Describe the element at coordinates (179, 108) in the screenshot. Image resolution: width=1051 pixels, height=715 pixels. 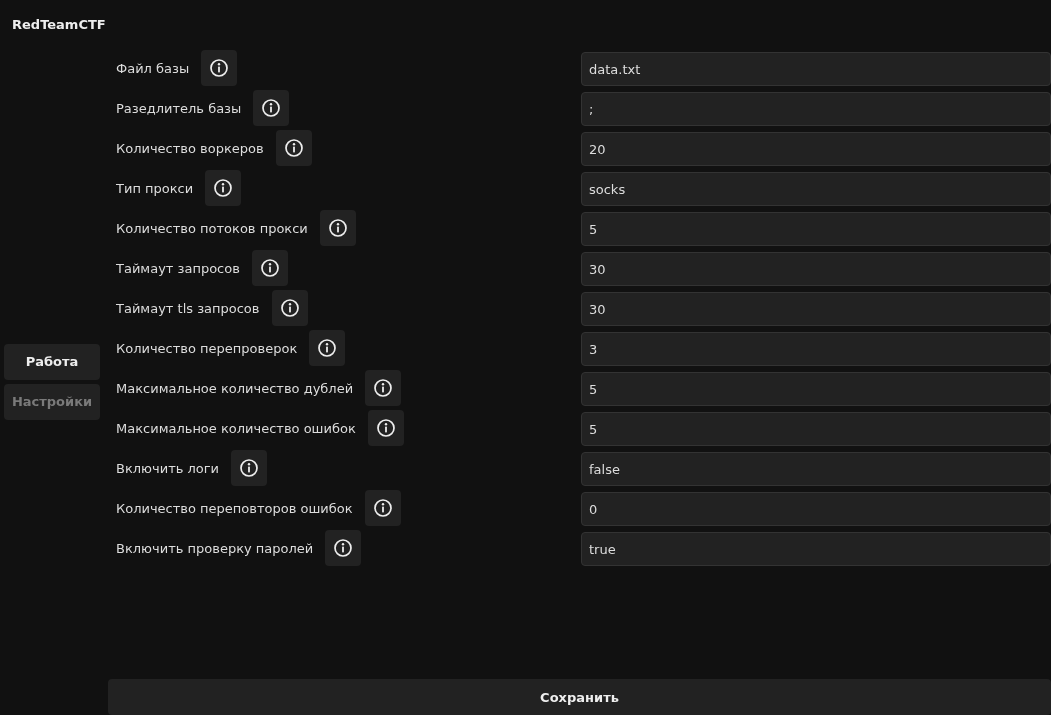
I see `setting-label: Разедлитель базы` at that location.